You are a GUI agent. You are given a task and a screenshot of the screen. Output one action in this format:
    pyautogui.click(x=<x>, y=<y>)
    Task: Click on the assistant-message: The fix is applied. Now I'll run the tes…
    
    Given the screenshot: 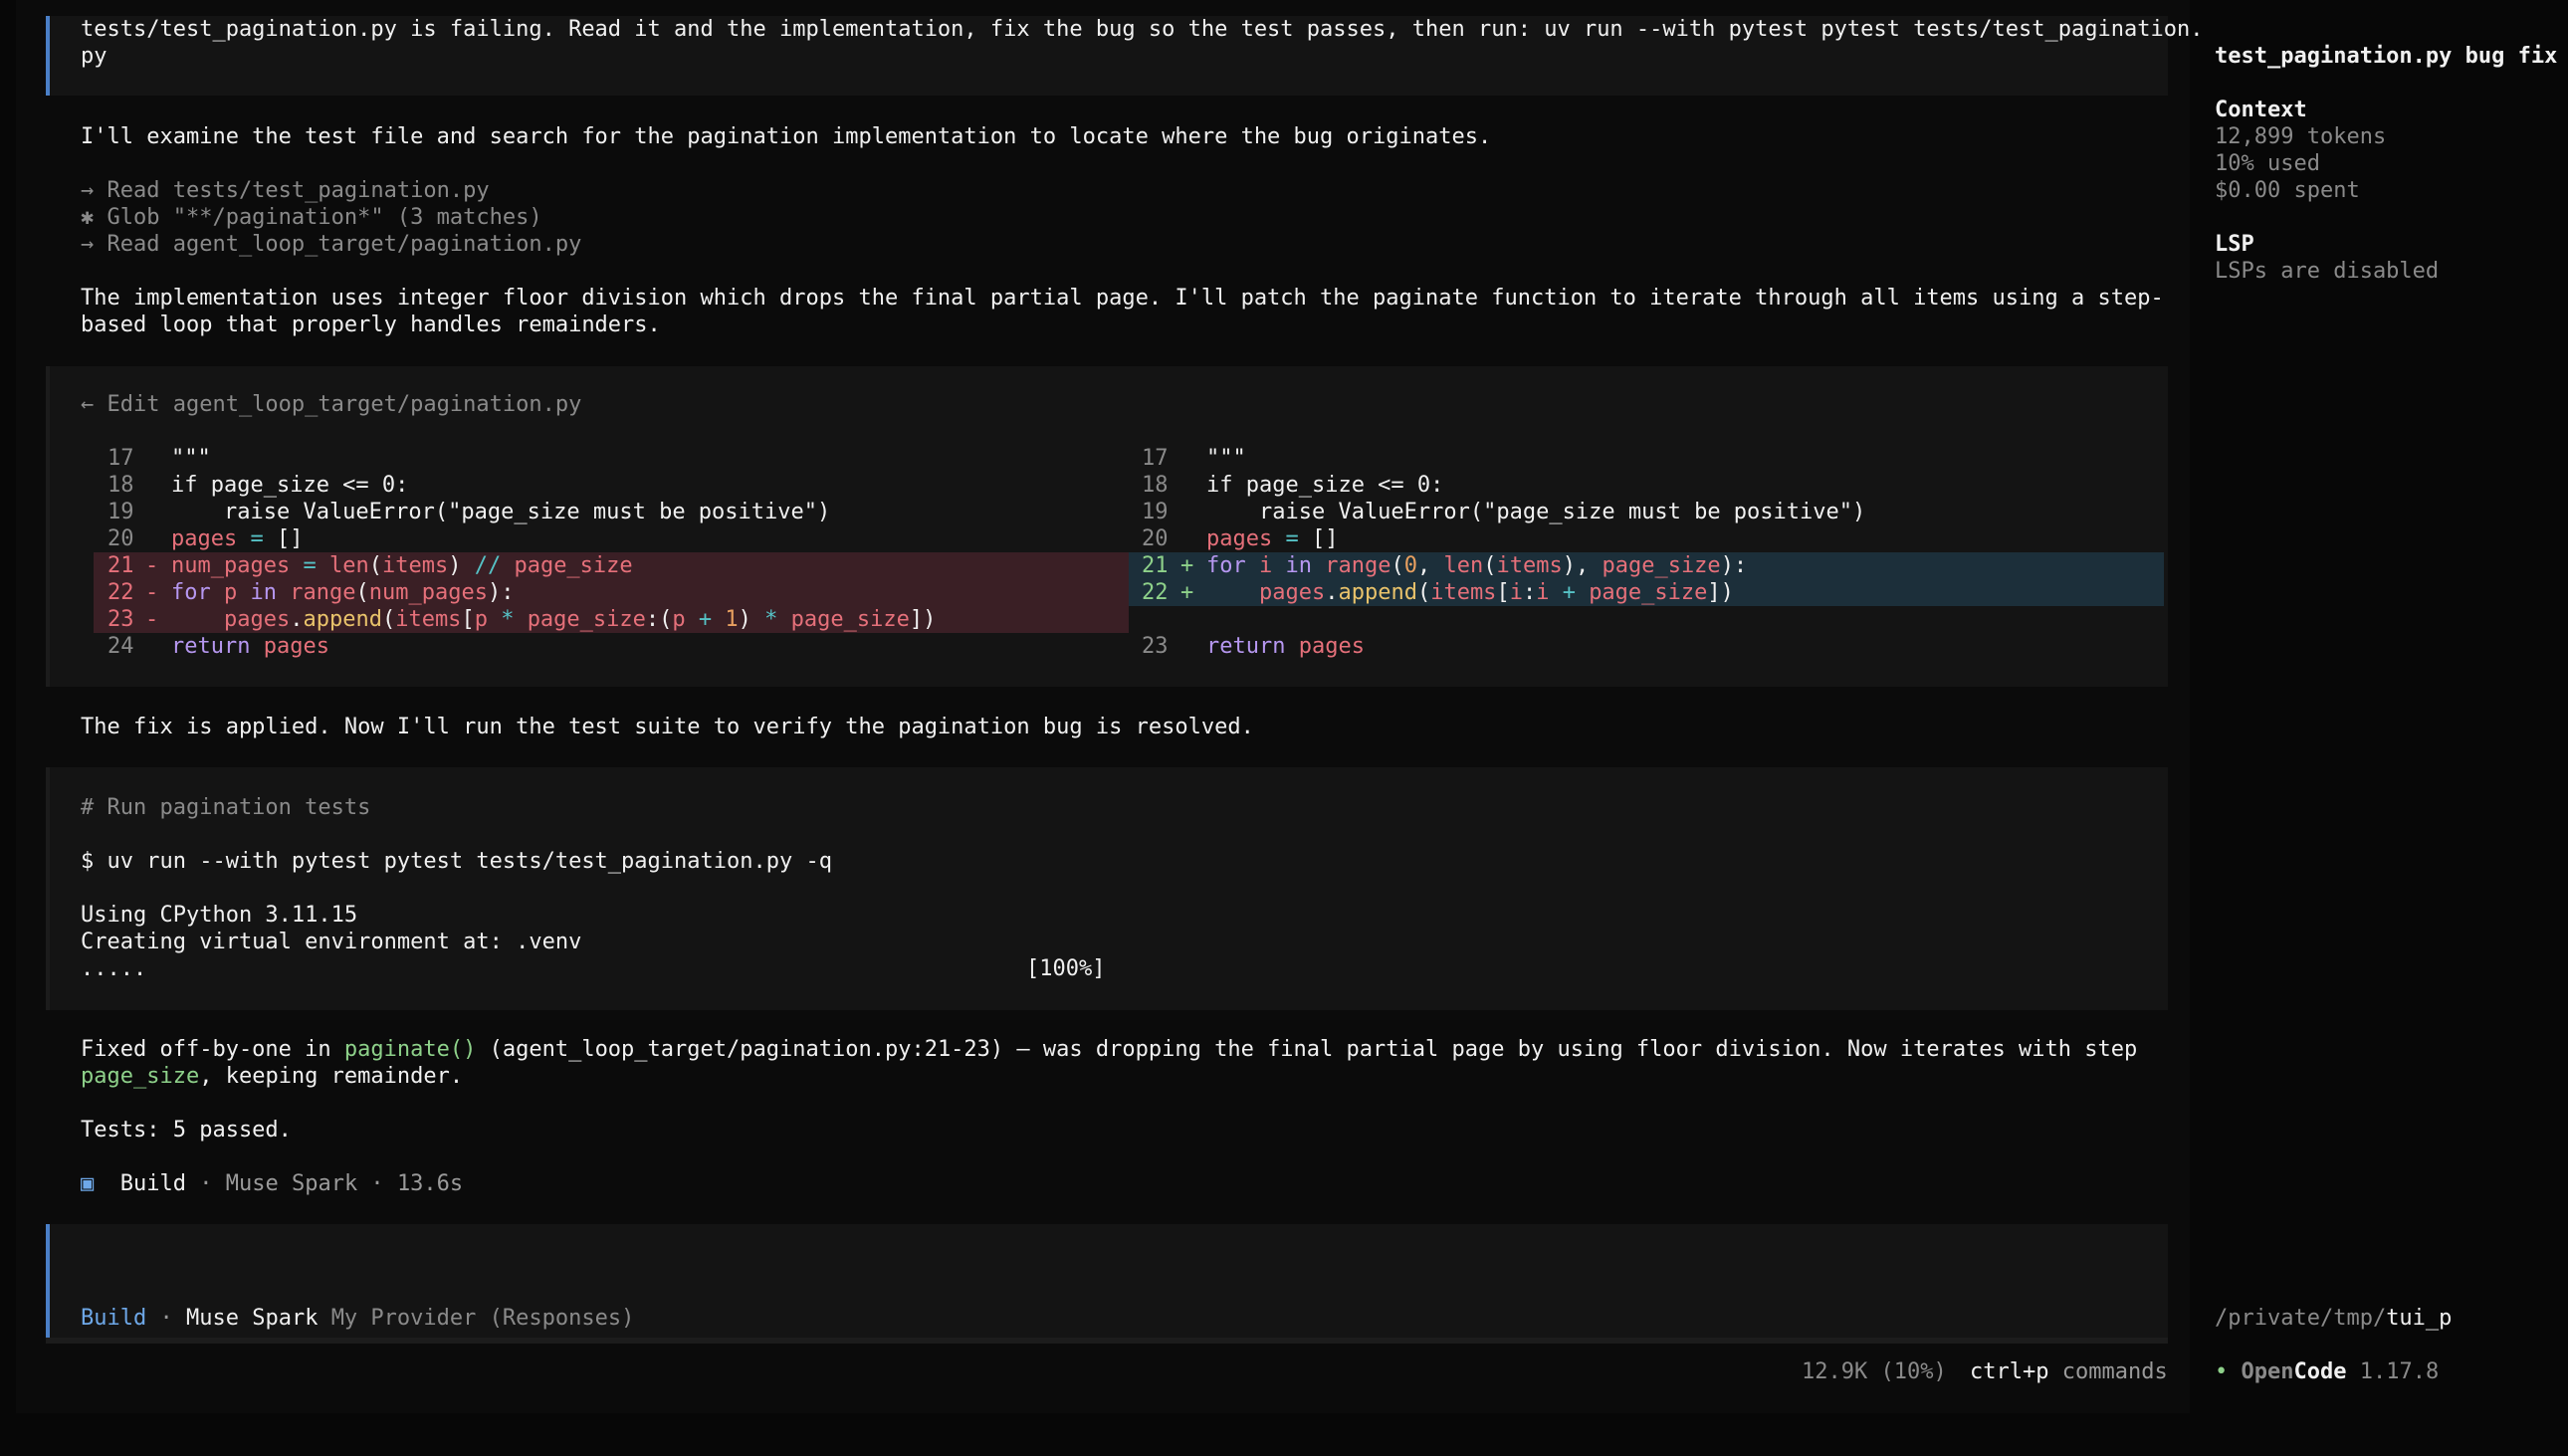 What is the action you would take?
    pyautogui.click(x=667, y=727)
    